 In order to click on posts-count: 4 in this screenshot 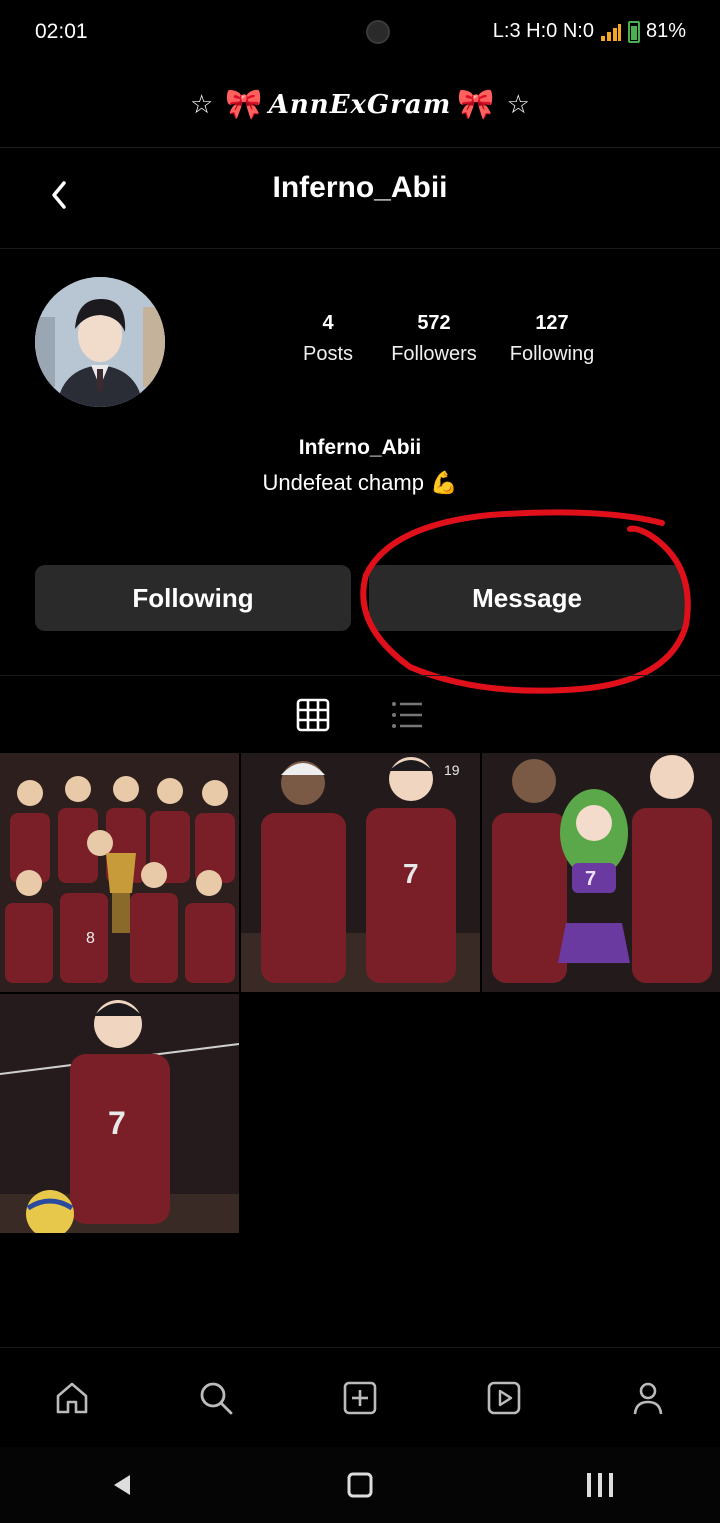, I will do `click(328, 323)`.